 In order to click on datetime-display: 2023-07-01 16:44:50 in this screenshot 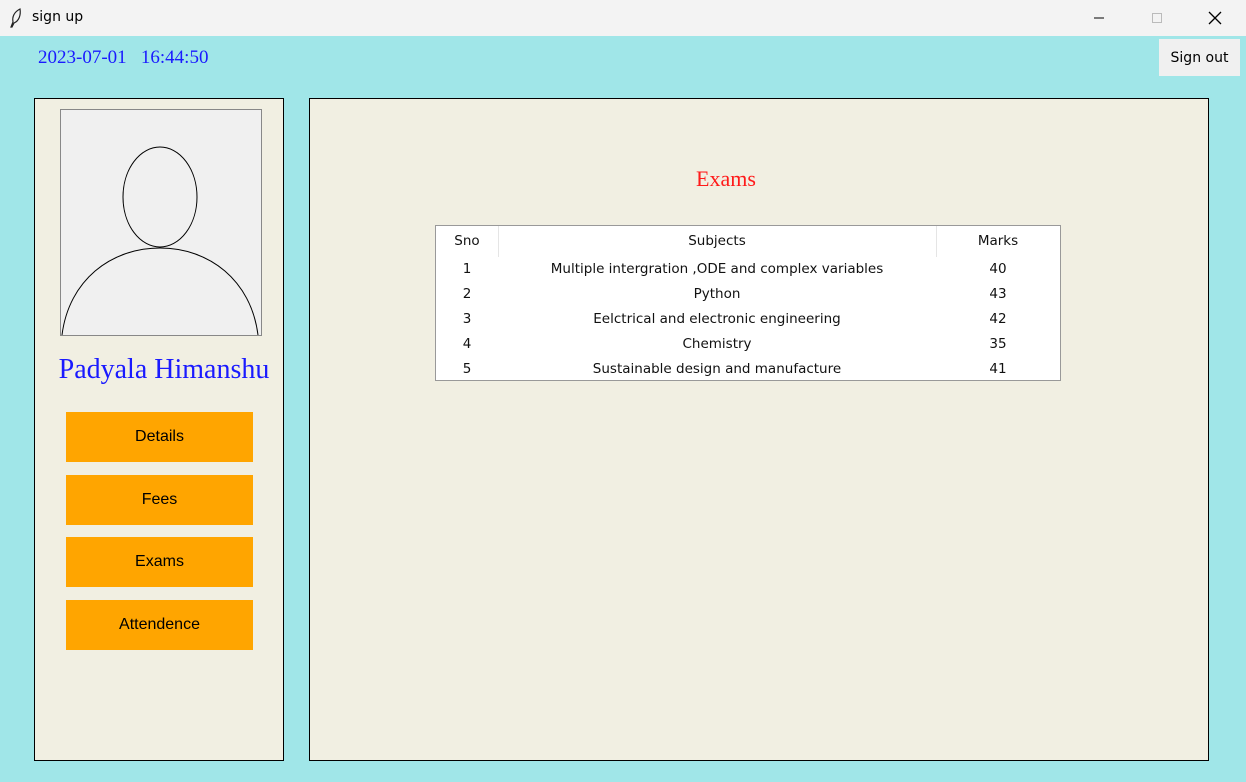, I will do `click(123, 58)`.